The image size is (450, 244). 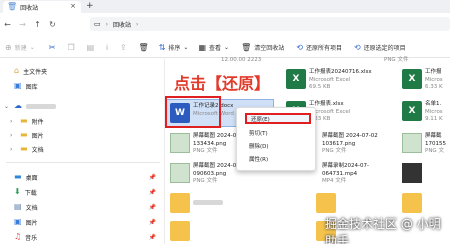 I want to click on sidebar-item-label: 音乐, so click(x=31, y=238).